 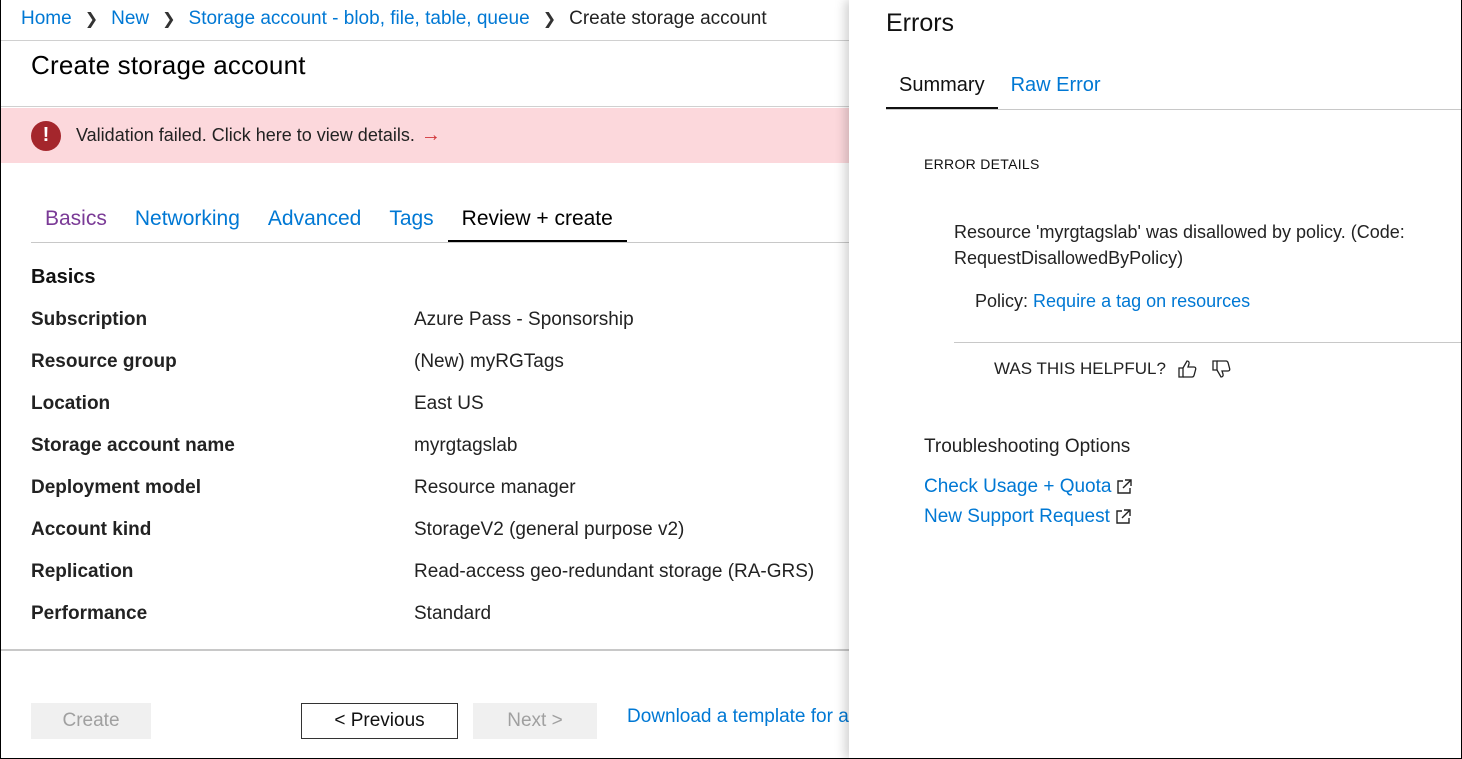 What do you see at coordinates (411, 223) in the screenshot?
I see `tab-tags: Tags` at bounding box center [411, 223].